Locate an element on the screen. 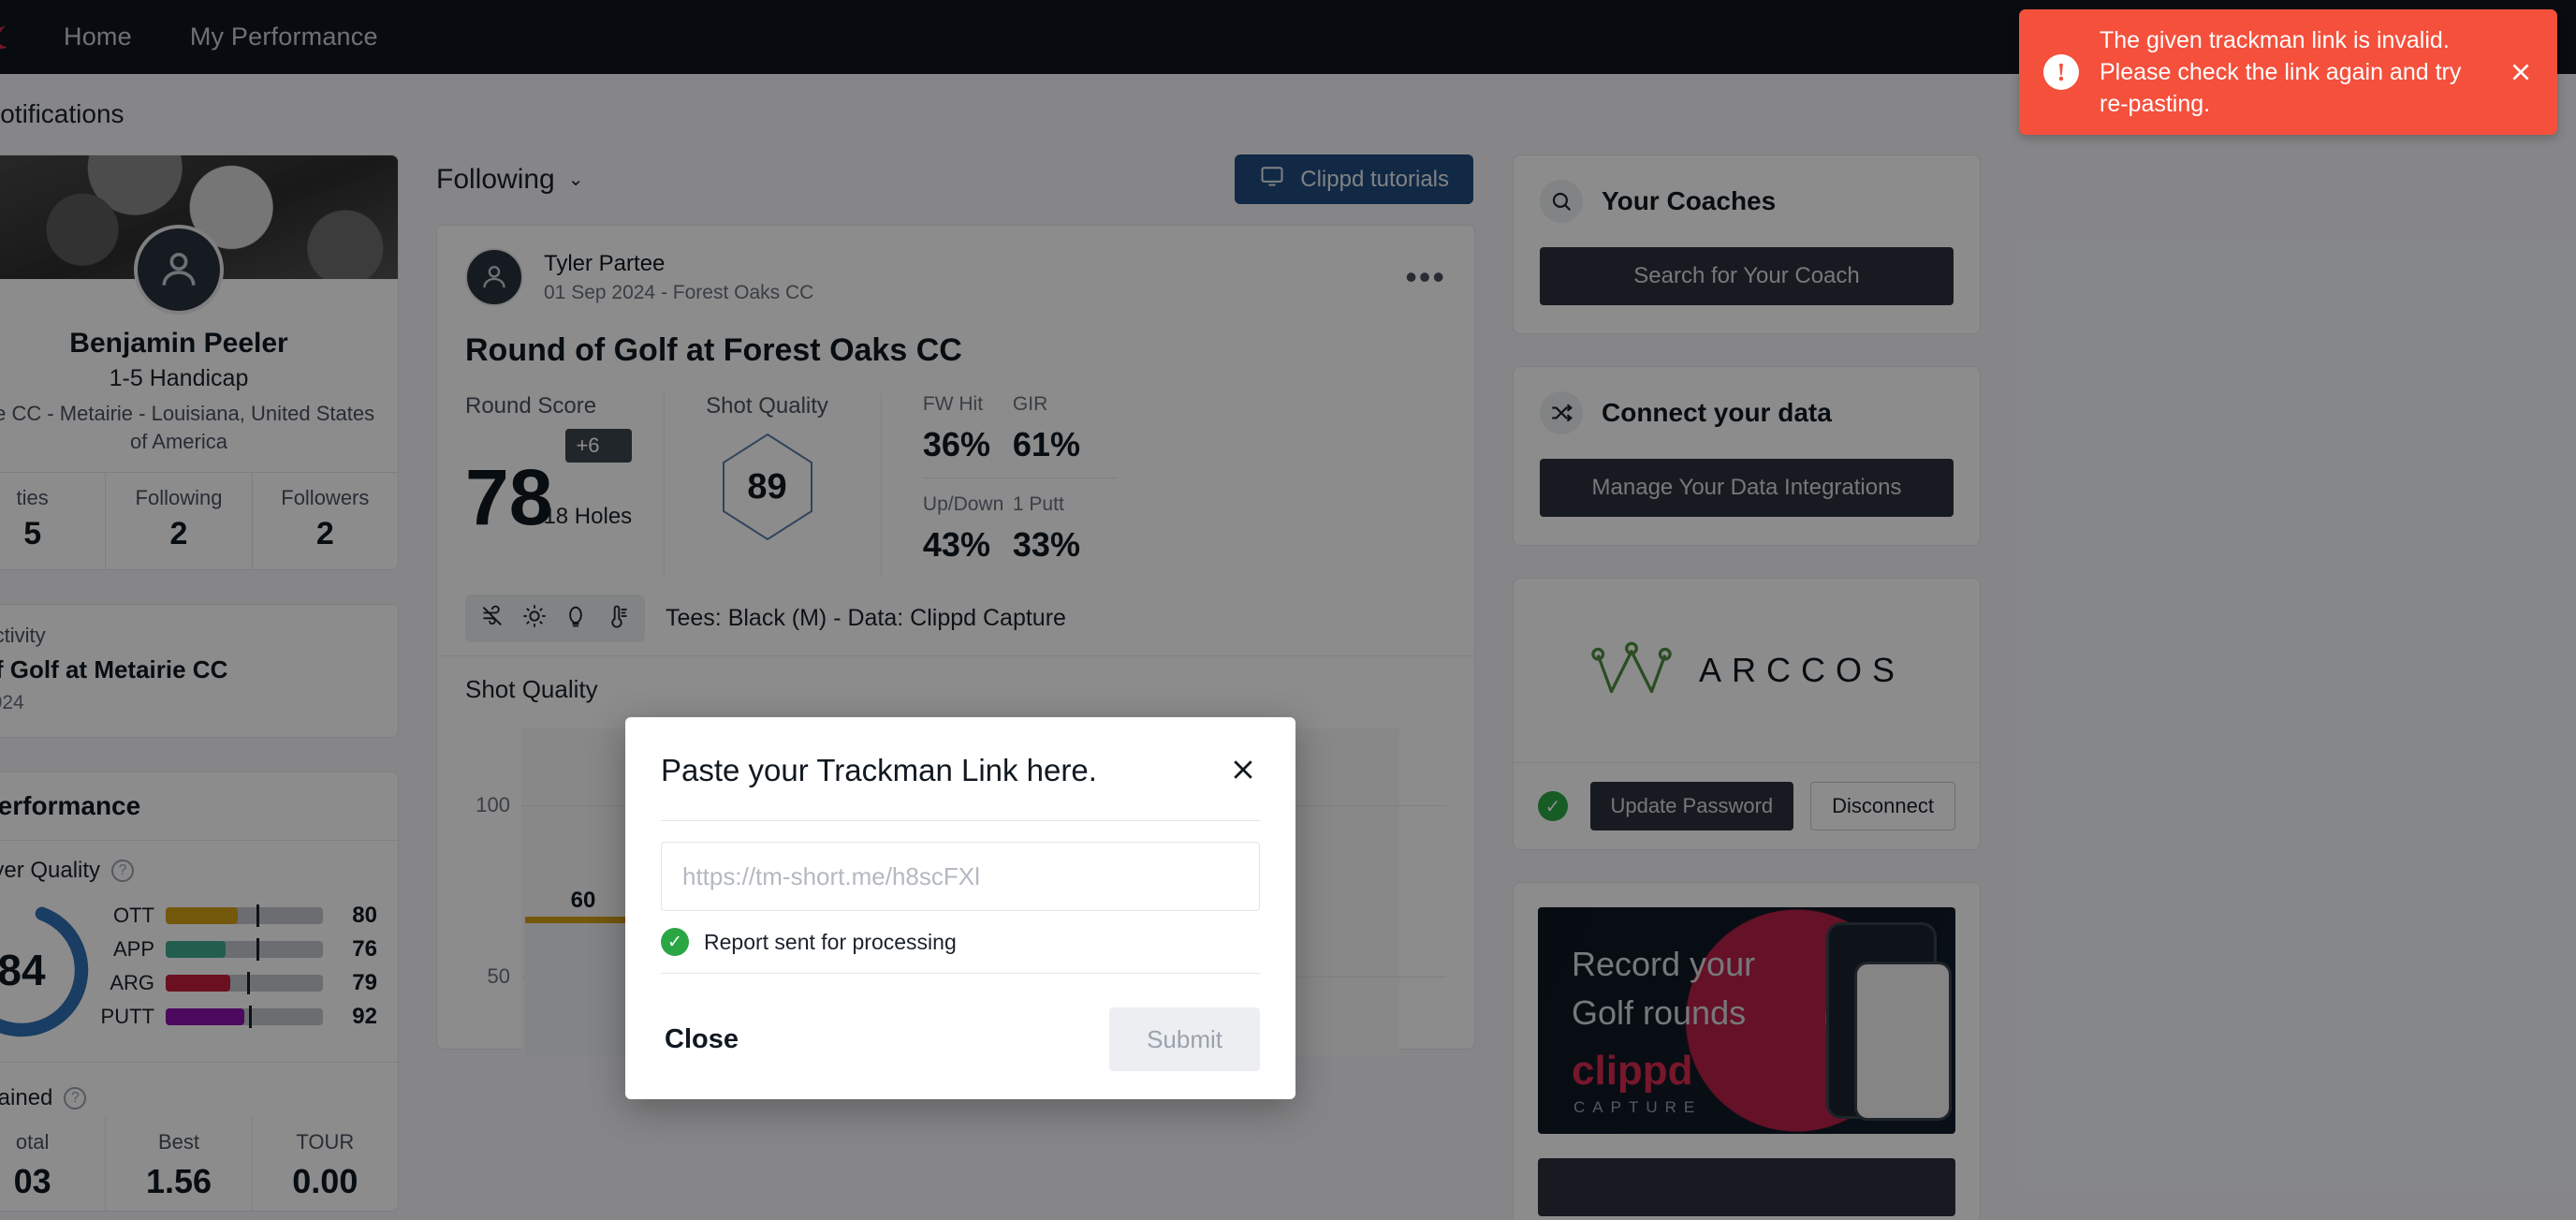  modal-header: Paste your Trackman Link here. is located at coordinates (961, 770).